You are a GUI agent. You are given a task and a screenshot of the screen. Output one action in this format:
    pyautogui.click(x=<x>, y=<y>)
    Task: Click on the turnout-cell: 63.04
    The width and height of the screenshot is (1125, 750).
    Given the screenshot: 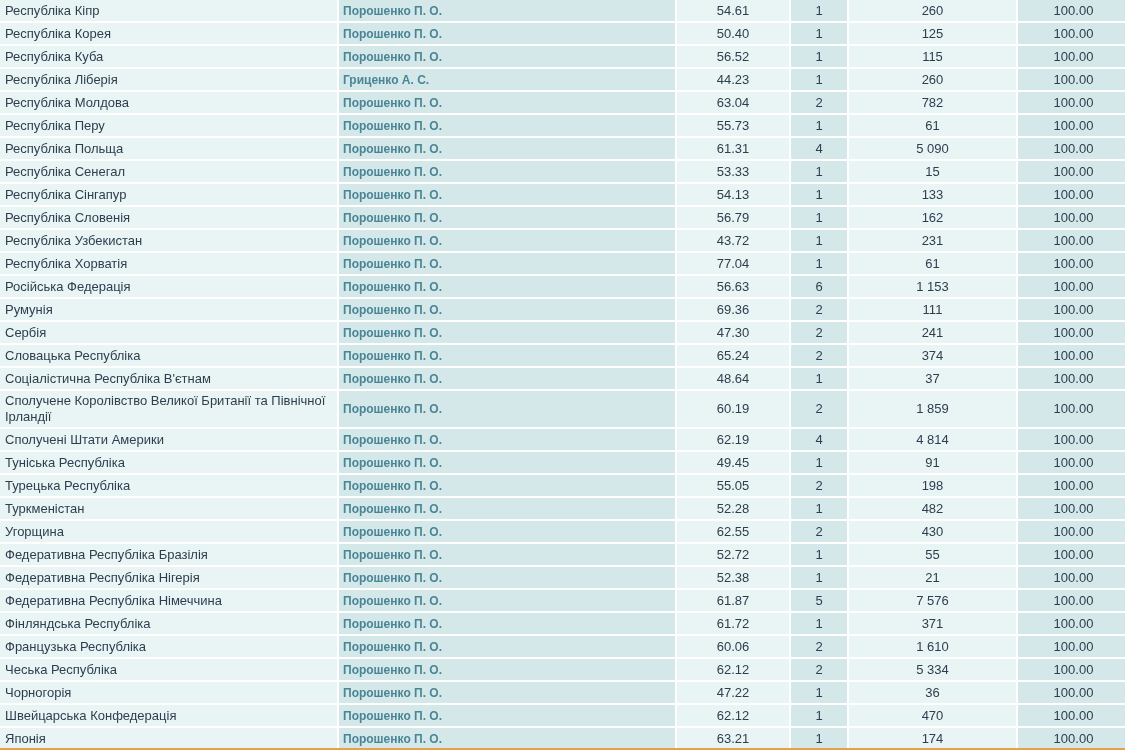 What is the action you would take?
    pyautogui.click(x=733, y=102)
    